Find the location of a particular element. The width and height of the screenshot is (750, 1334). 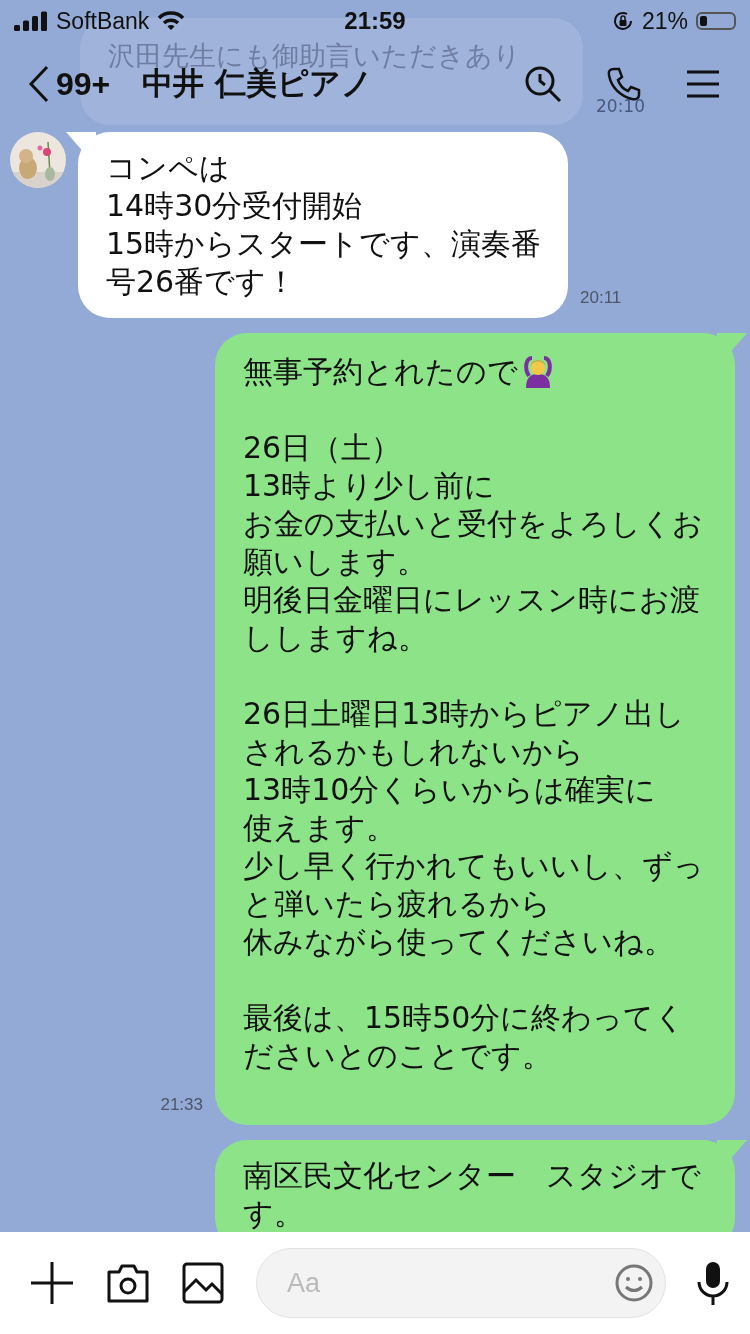

message-text: 明後日金曜日にレッスン時にお渡ししますね。 is located at coordinates (472, 619).